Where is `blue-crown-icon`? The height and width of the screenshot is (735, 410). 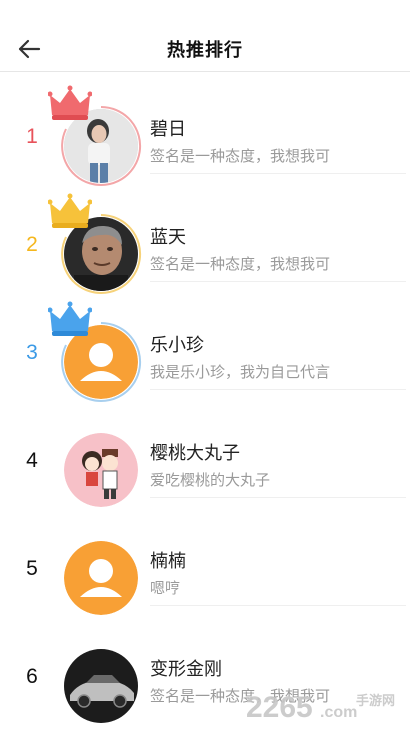 blue-crown-icon is located at coordinates (70, 318).